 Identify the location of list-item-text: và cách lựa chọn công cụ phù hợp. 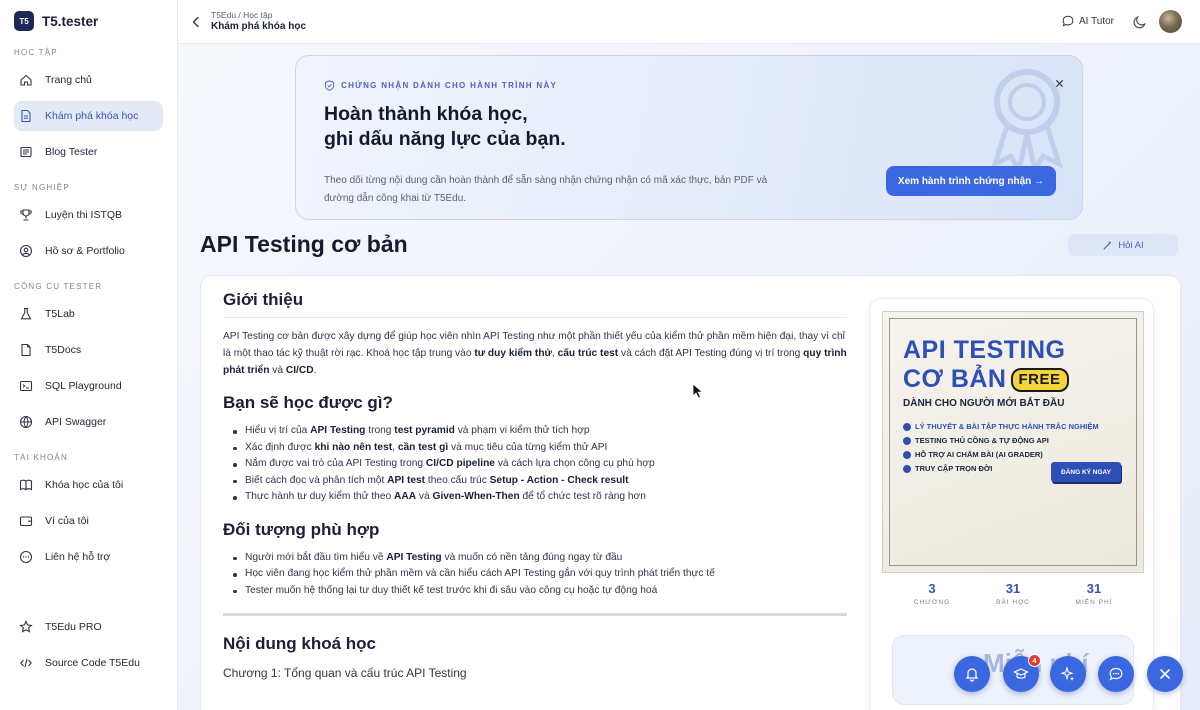
(574, 463).